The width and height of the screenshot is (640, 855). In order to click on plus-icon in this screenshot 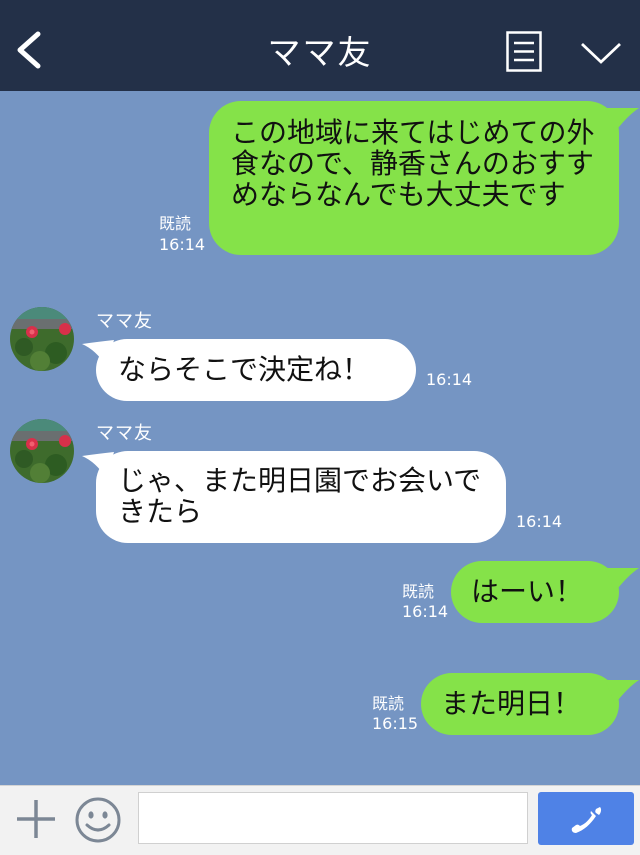, I will do `click(36, 819)`.